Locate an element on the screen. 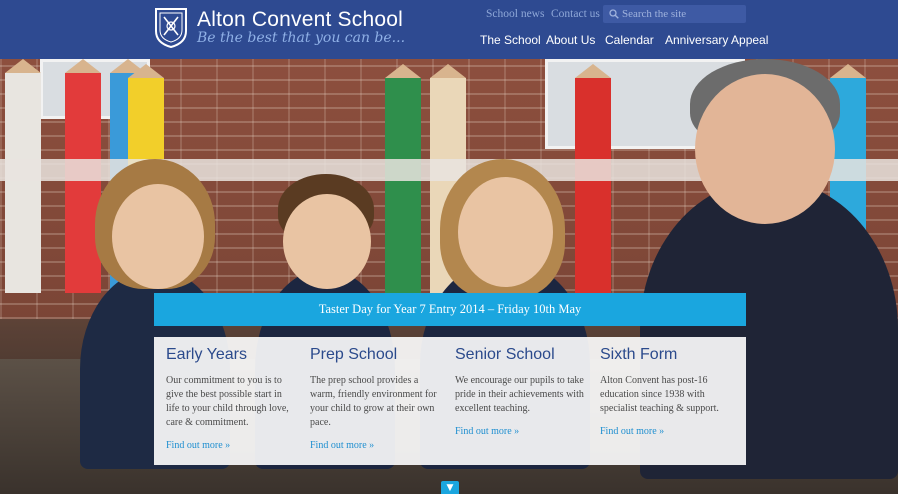 The width and height of the screenshot is (898, 494). school-crest-logo is located at coordinates (171, 27).